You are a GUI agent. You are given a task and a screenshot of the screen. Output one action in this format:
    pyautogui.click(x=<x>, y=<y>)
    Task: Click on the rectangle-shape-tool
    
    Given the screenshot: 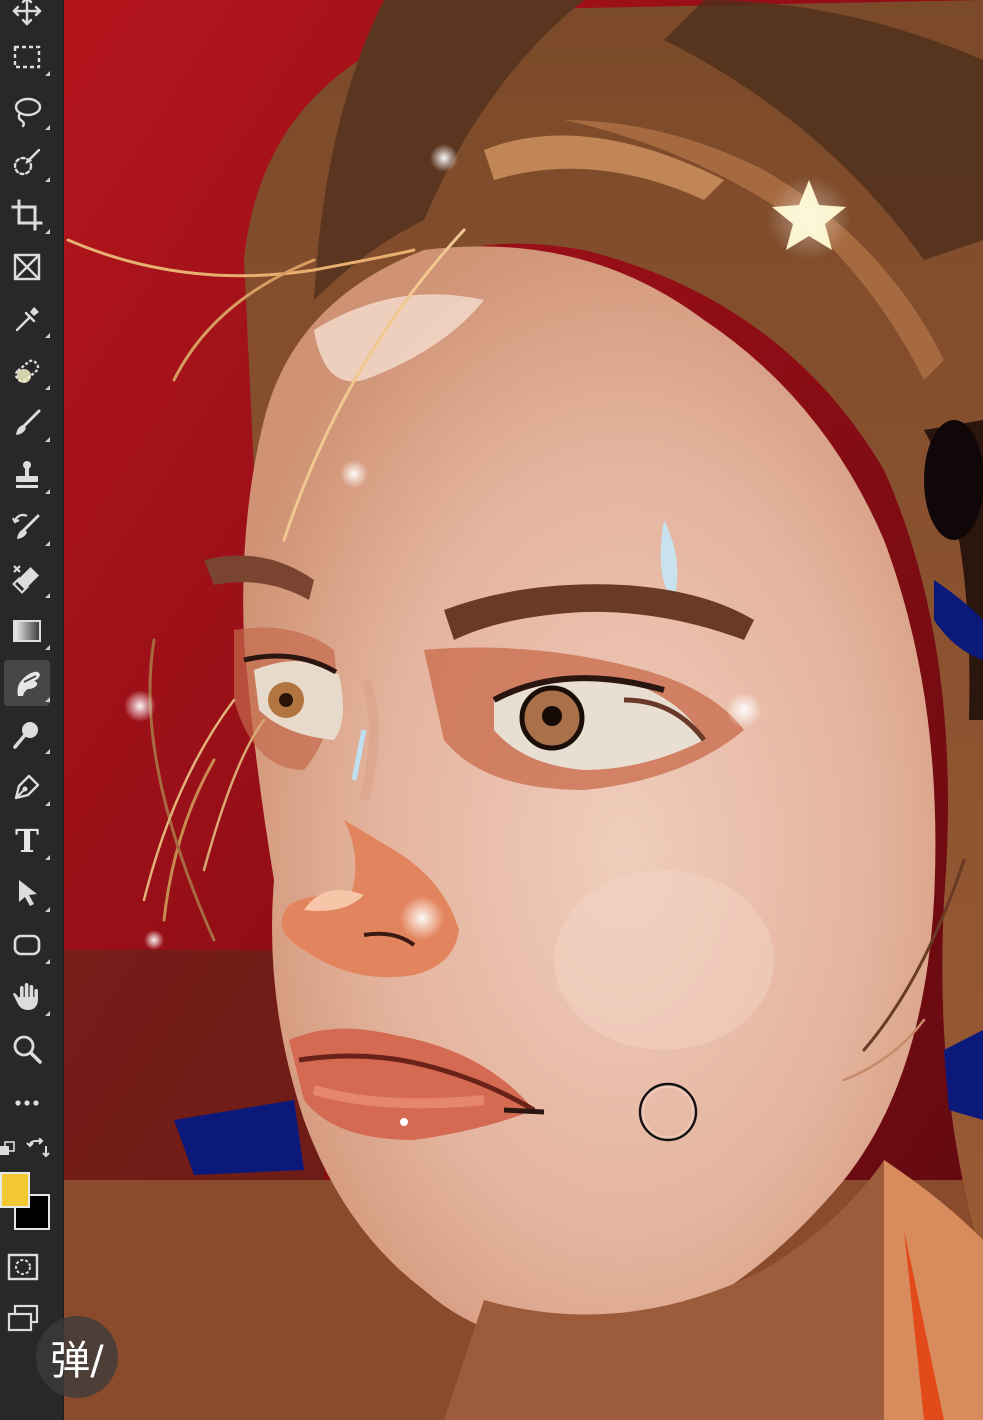 What is the action you would take?
    pyautogui.click(x=27, y=945)
    